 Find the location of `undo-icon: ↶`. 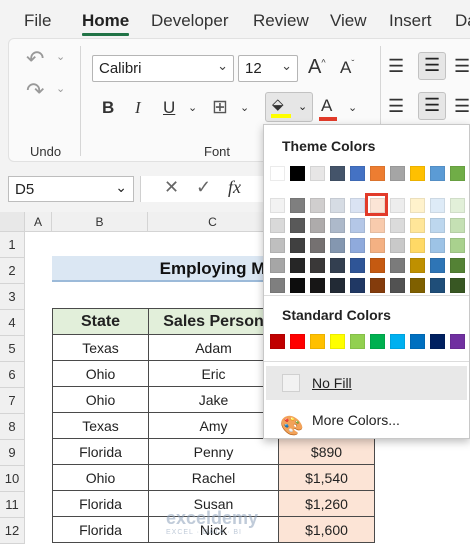

undo-icon: ↶ is located at coordinates (35, 59).